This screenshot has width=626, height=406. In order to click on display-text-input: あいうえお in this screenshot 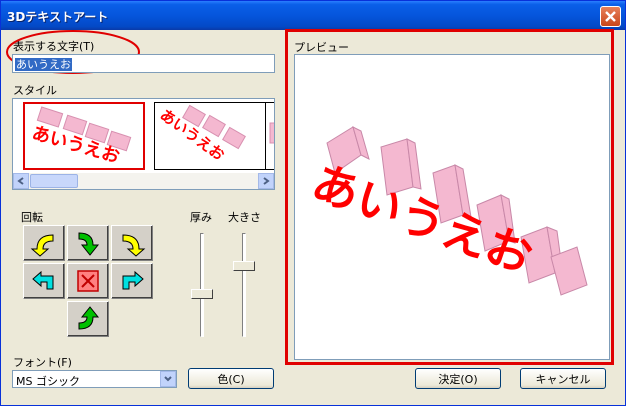, I will do `click(143, 63)`.